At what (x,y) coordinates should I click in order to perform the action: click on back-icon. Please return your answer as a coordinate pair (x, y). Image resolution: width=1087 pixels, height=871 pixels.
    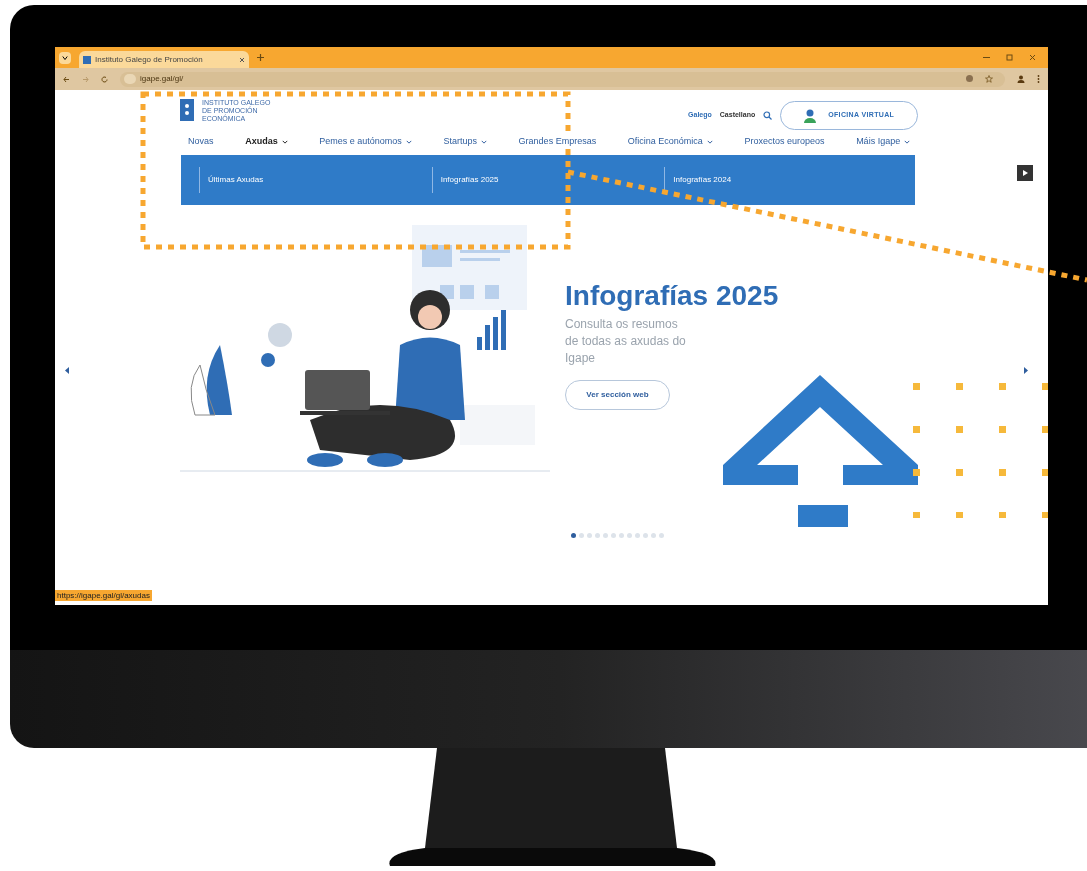
    Looking at the image, I should click on (66, 79).